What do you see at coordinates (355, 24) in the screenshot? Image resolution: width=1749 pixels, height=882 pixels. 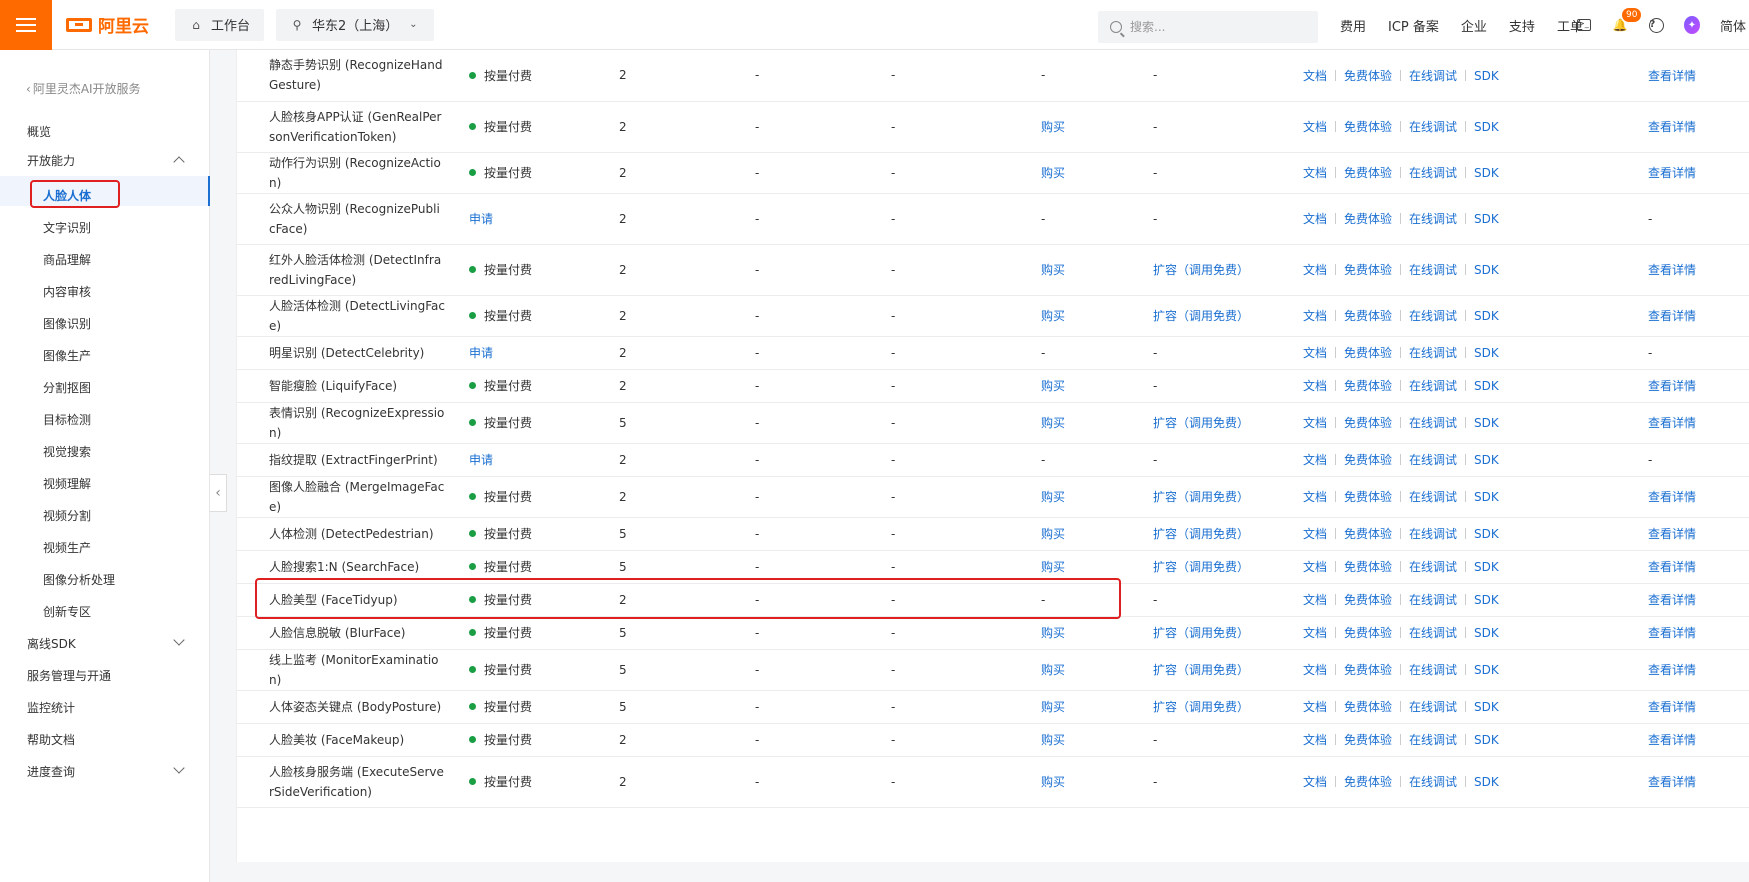 I see `region-selector: ⚲ 华东2（上海） ⌄` at bounding box center [355, 24].